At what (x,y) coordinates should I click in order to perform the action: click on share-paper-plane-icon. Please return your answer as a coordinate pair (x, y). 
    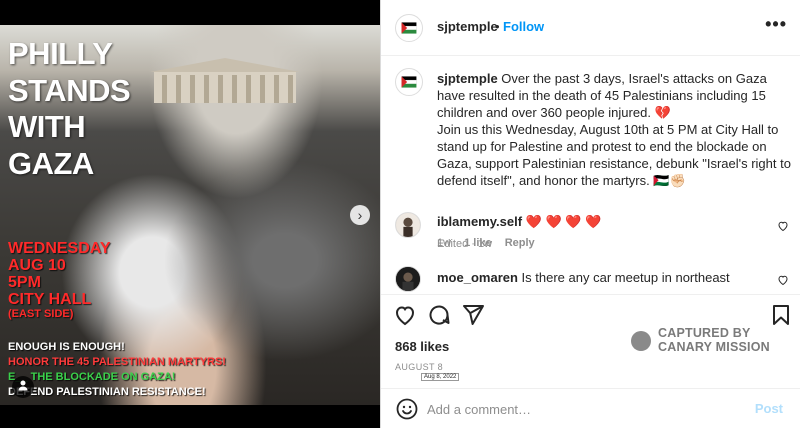
    Looking at the image, I should click on (473, 315).